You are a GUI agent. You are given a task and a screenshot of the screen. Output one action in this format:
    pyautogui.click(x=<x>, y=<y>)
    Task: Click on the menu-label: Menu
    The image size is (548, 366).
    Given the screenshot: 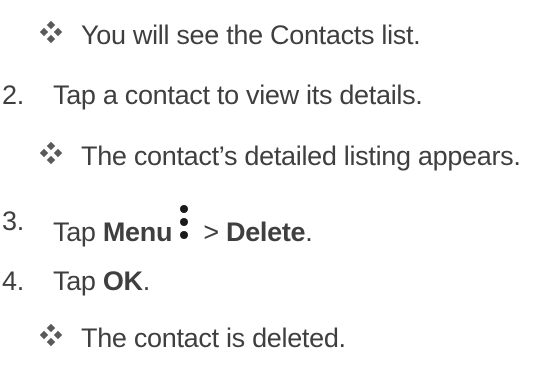 What is the action you would take?
    pyautogui.click(x=137, y=232)
    